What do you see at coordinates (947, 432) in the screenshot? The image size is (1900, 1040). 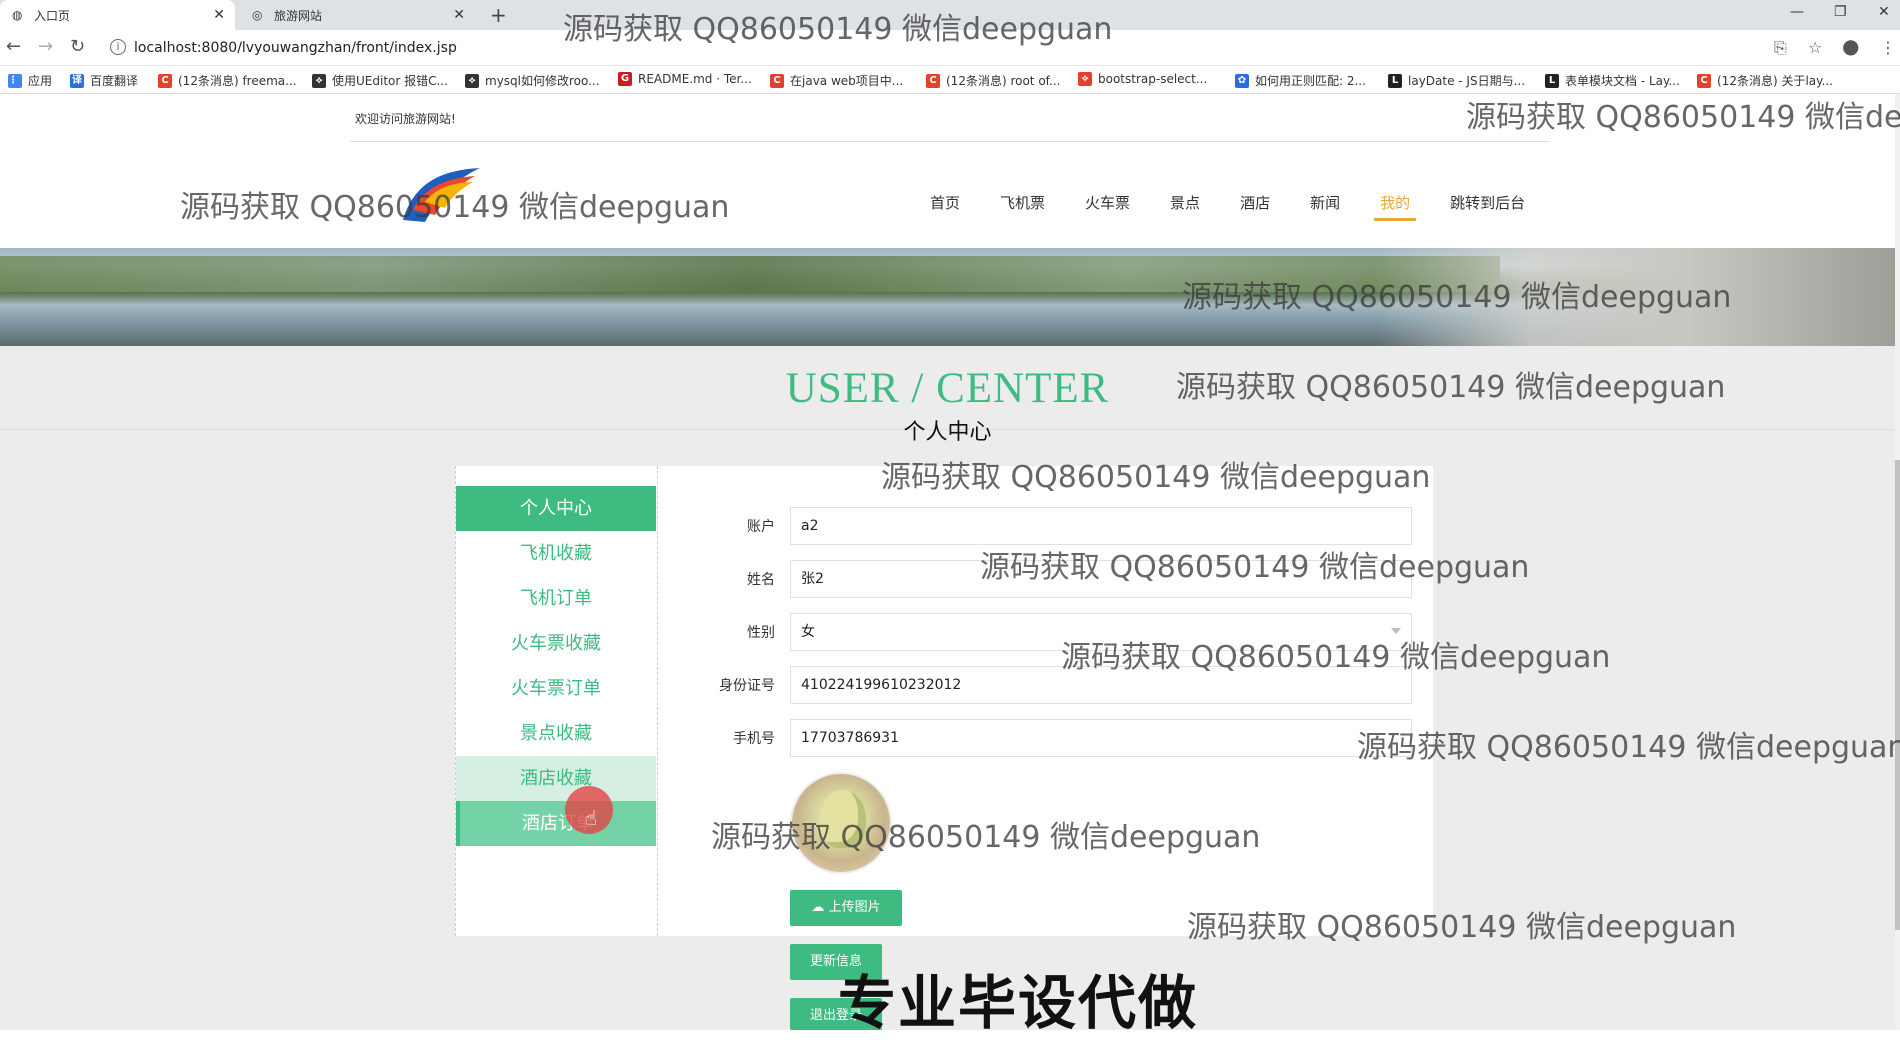 I see `section-title-cn: 个人中心` at bounding box center [947, 432].